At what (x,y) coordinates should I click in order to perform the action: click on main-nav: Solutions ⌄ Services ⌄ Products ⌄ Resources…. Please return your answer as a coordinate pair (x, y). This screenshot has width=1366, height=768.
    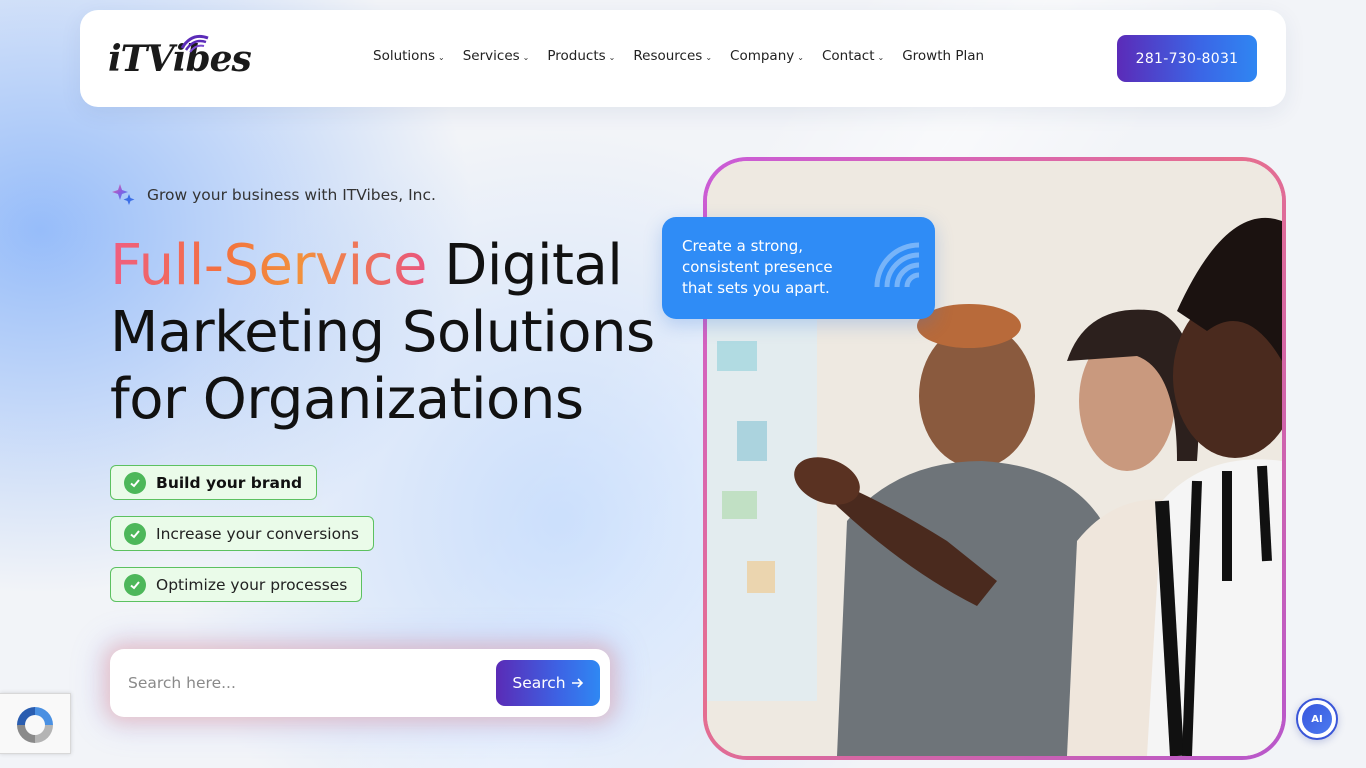
    Looking at the image, I should click on (678, 56).